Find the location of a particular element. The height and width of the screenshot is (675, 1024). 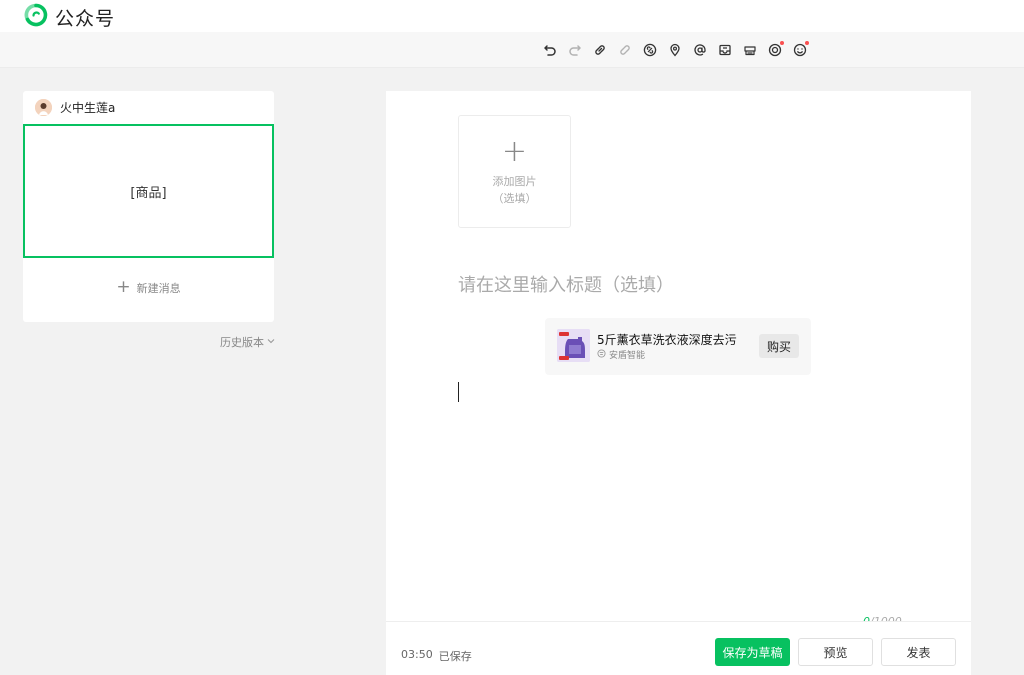

link-icon is located at coordinates (600, 50).